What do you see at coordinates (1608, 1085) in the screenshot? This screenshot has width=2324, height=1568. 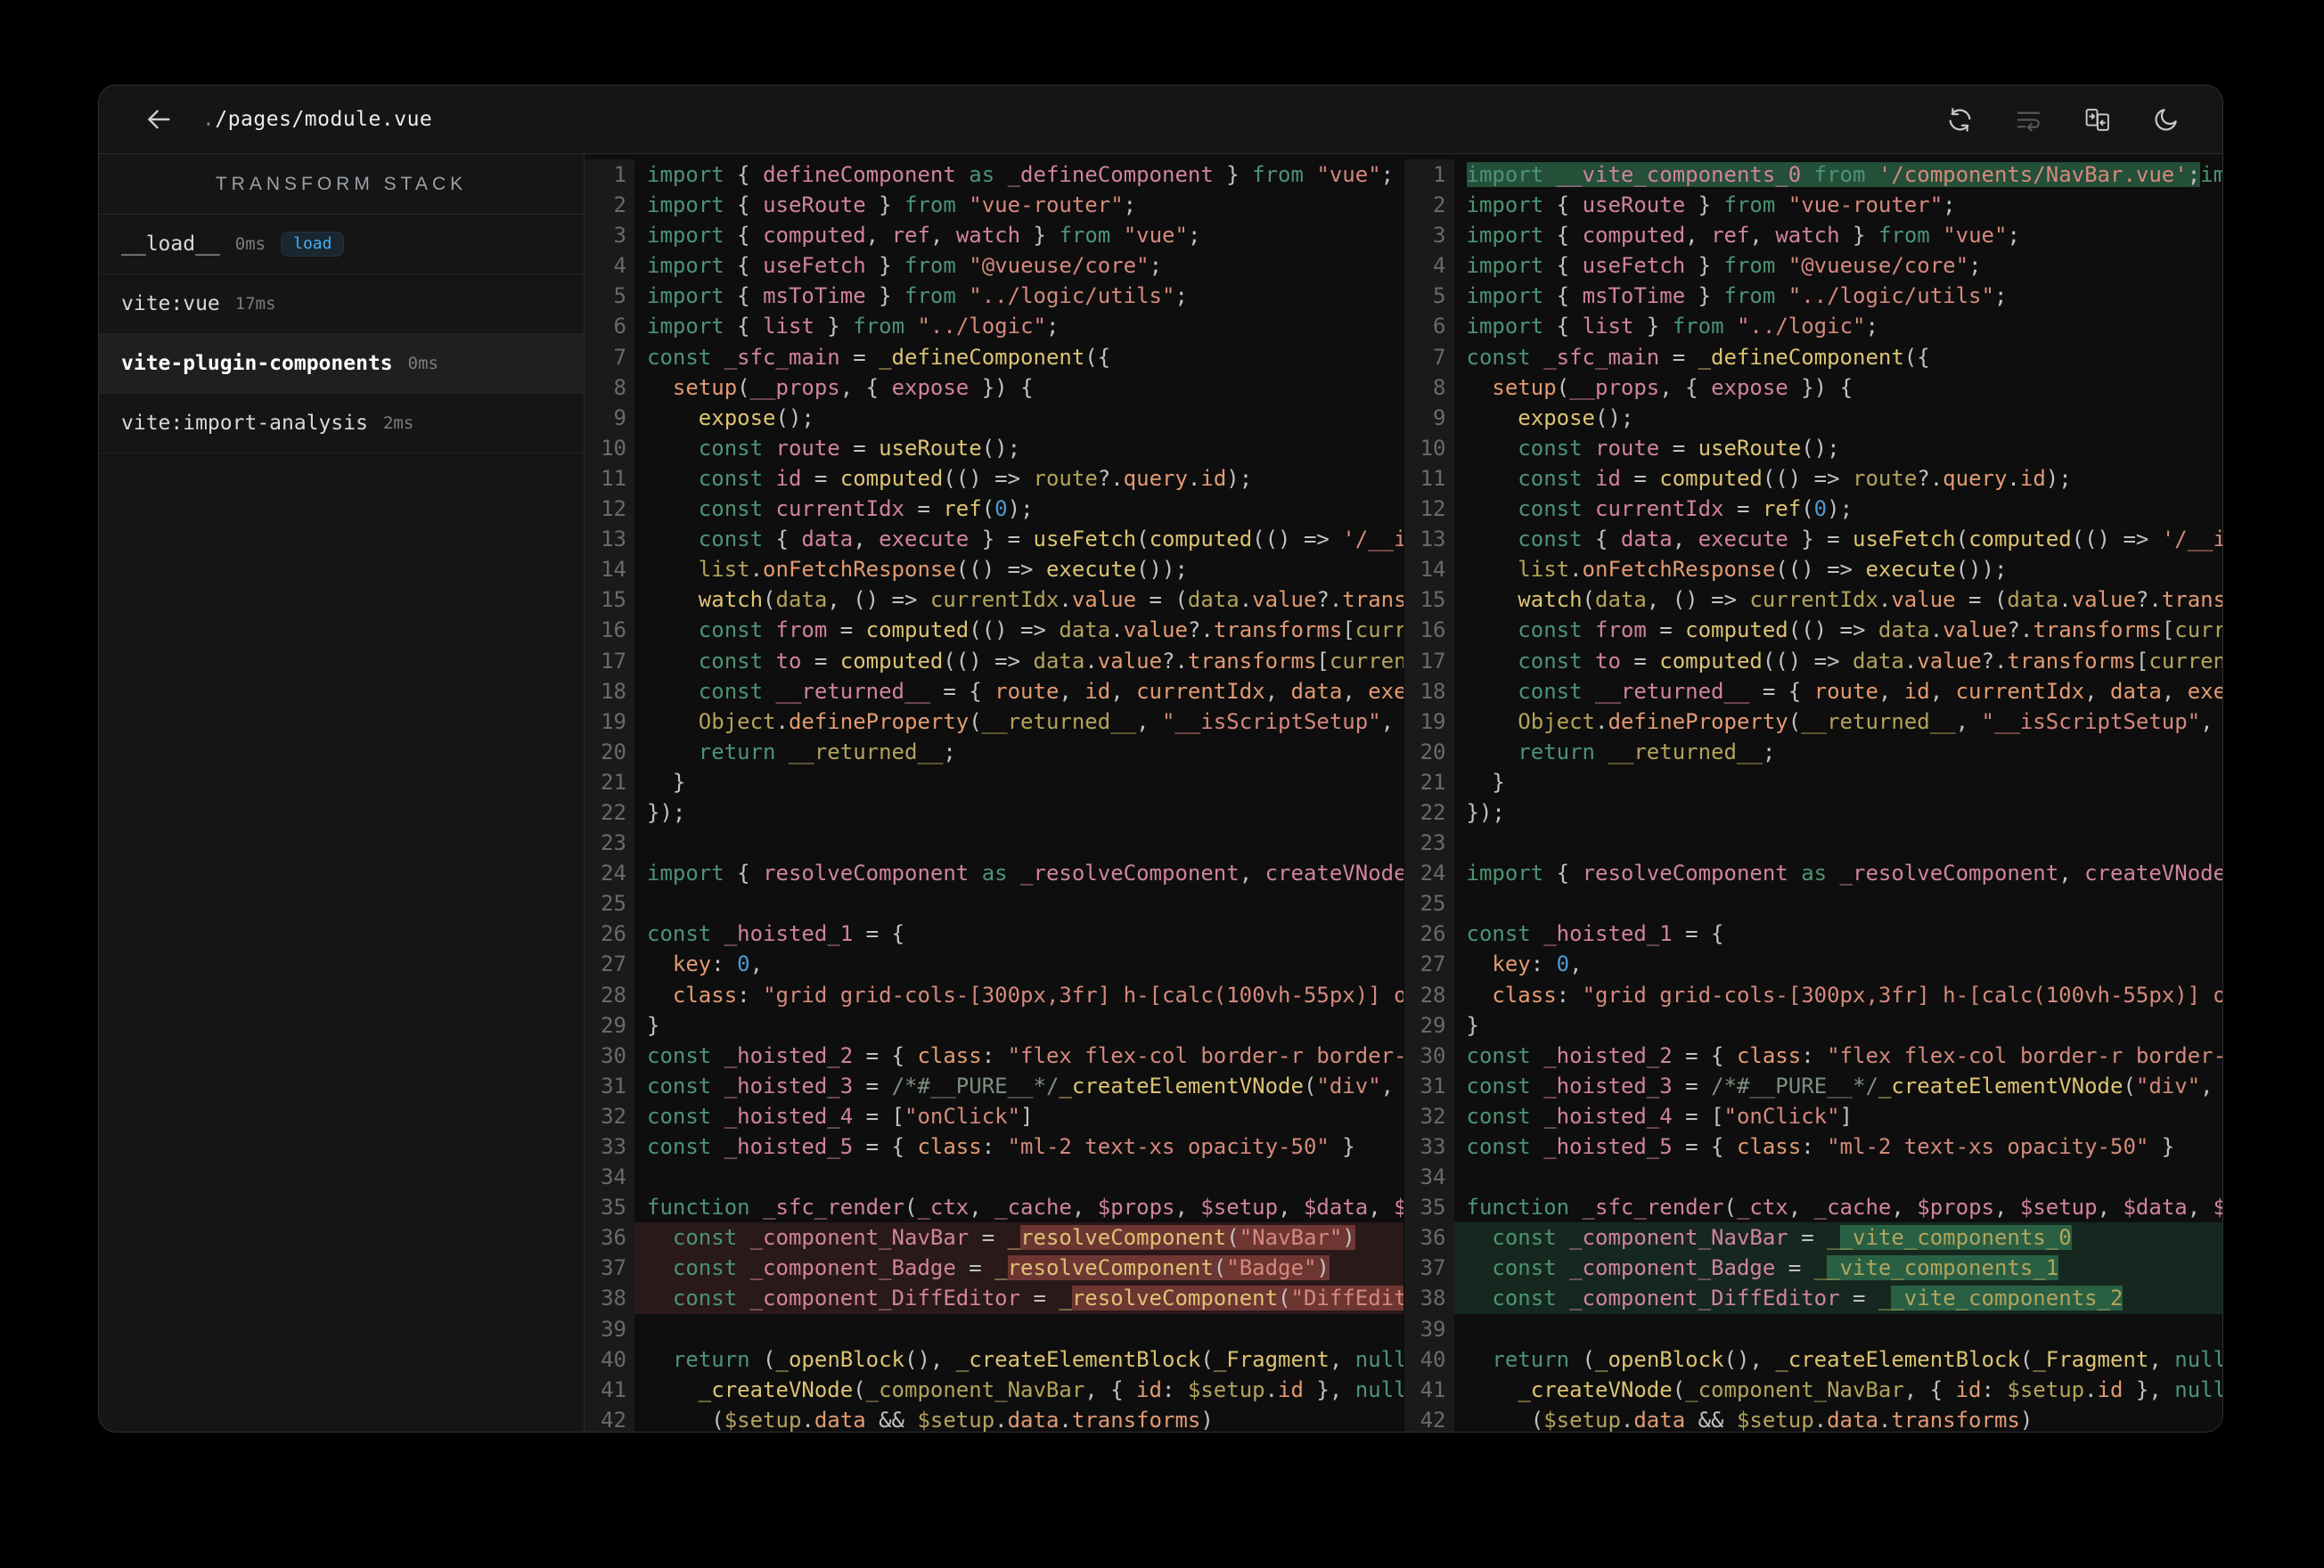 I see `code-token: _hoisted_3` at bounding box center [1608, 1085].